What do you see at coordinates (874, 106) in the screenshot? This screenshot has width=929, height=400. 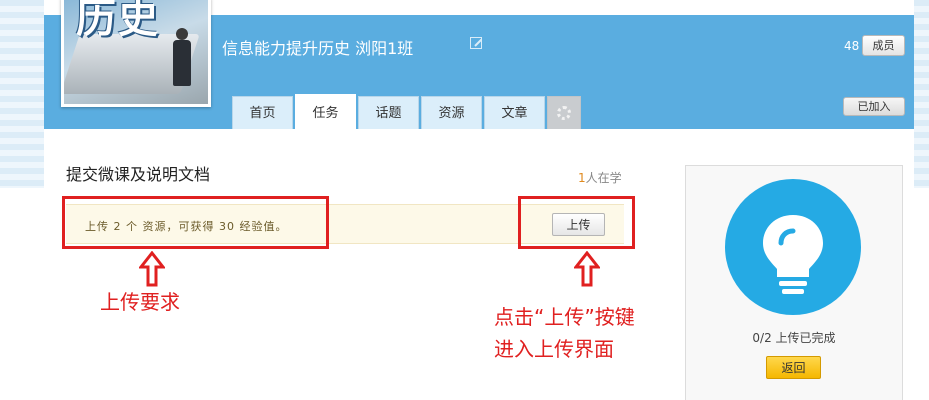 I see `joined-button: 已加入` at bounding box center [874, 106].